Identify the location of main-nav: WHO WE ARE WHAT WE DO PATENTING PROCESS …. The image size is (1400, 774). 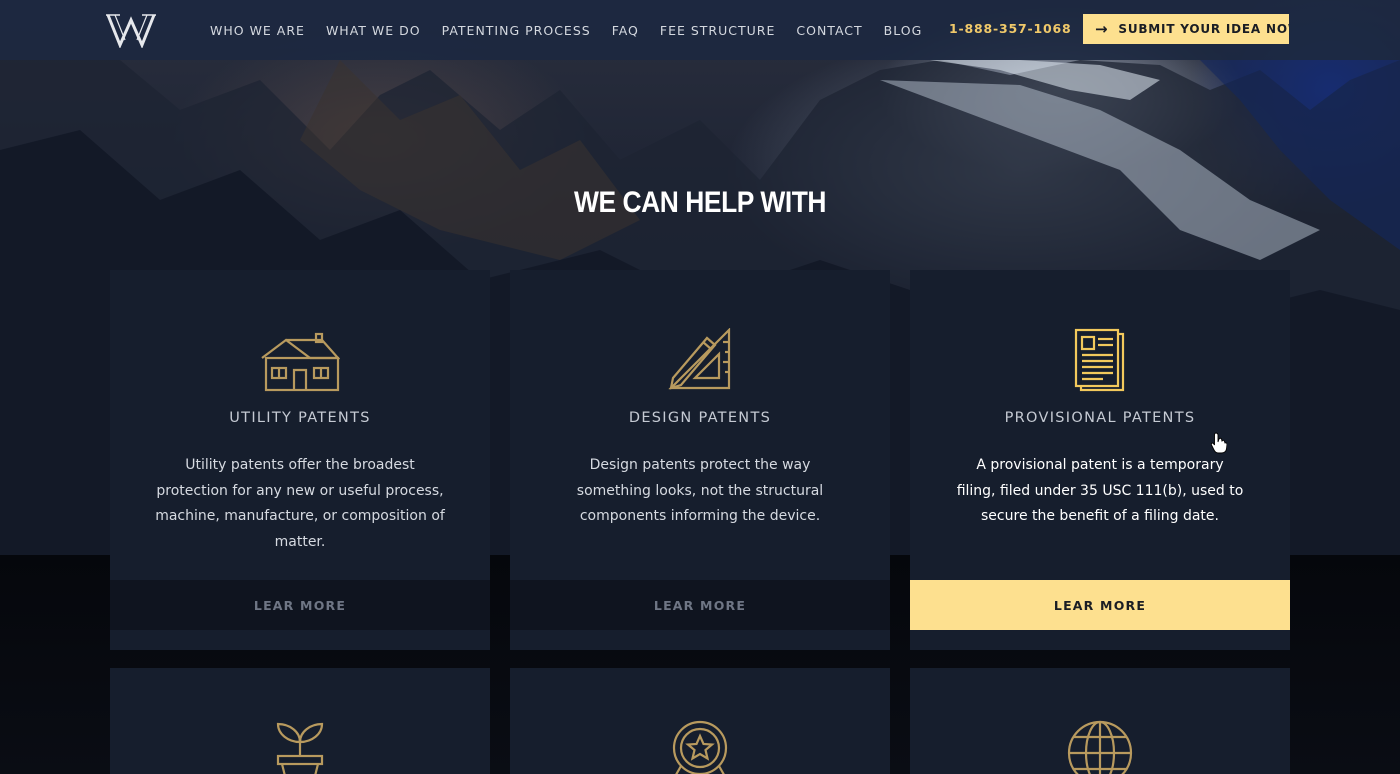
(566, 30).